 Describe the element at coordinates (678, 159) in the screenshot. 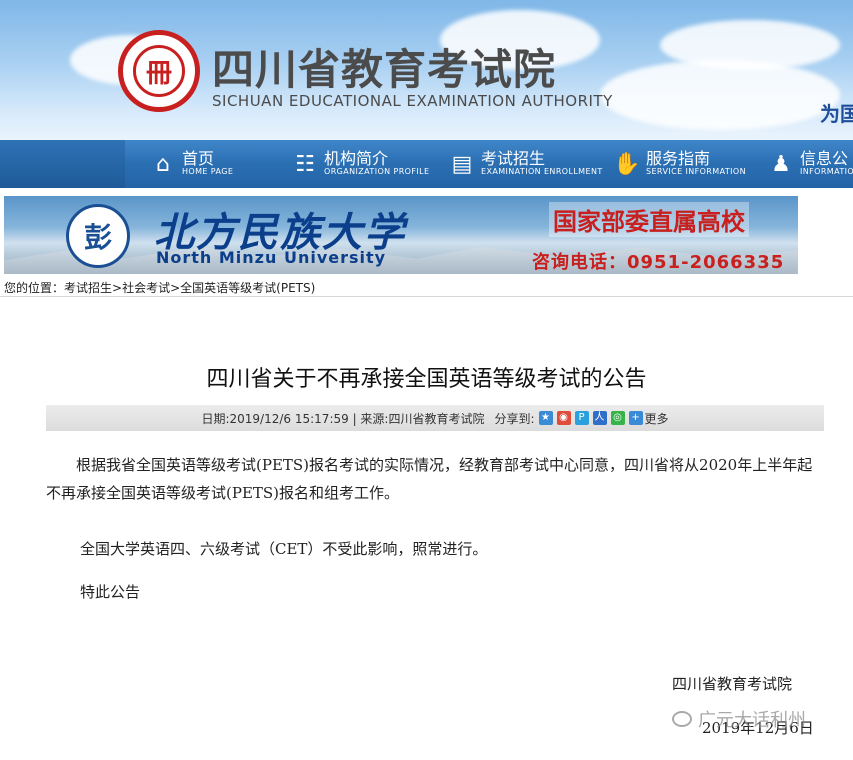

I see `nav-label: 服务指南` at that location.